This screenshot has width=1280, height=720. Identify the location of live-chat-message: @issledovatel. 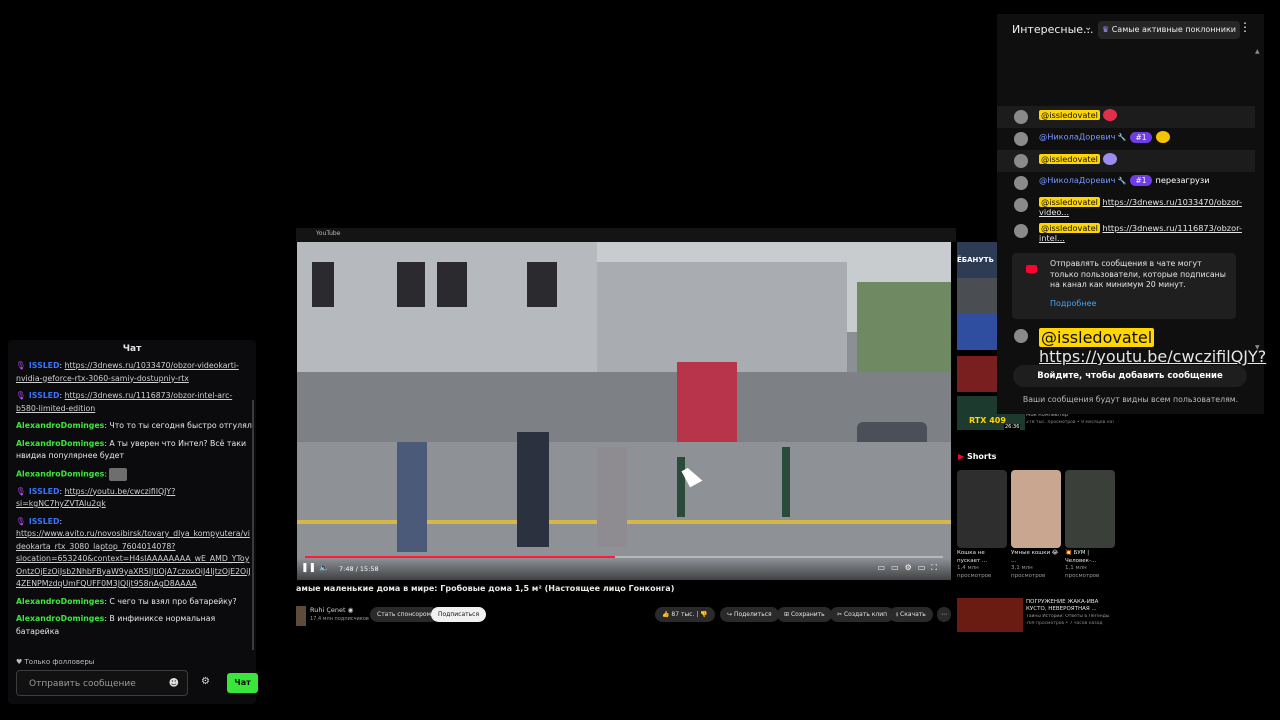
(1126, 117).